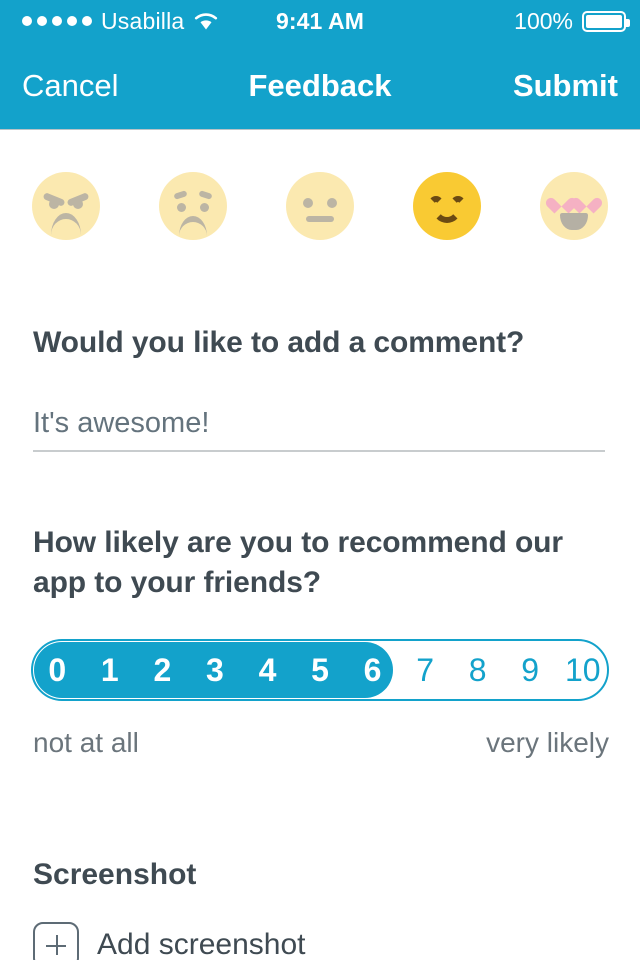 The width and height of the screenshot is (640, 960). What do you see at coordinates (372, 670) in the screenshot?
I see `nps-option-6: 6` at bounding box center [372, 670].